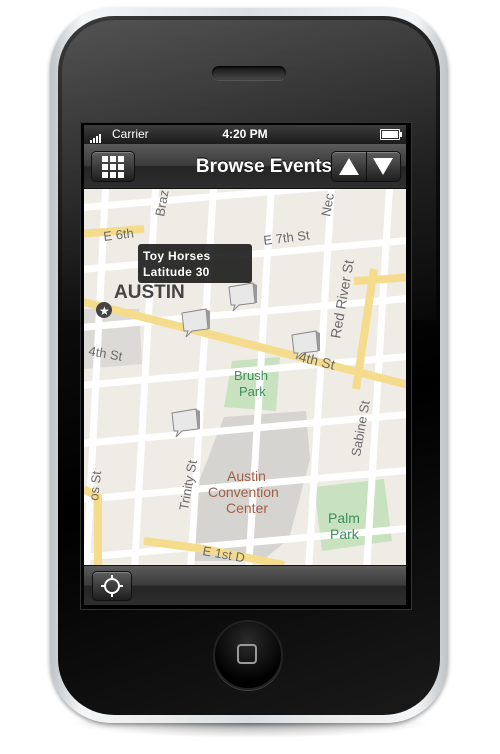  Describe the element at coordinates (176, 272) in the screenshot. I see `callout-subtitle: Latitude 30` at that location.